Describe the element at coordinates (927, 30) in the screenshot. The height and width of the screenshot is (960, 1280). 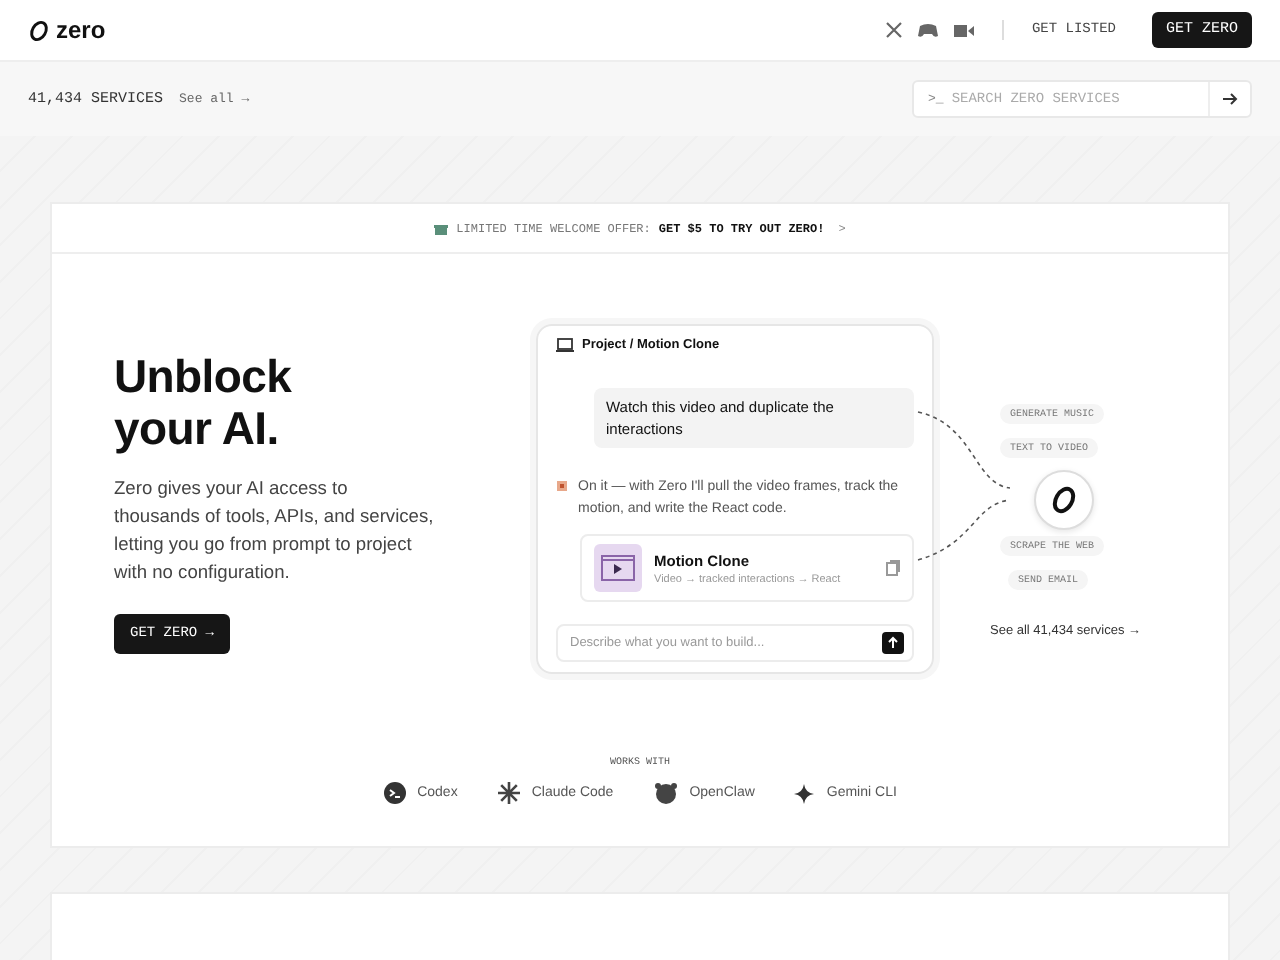
I see `gamepad-icon` at that location.